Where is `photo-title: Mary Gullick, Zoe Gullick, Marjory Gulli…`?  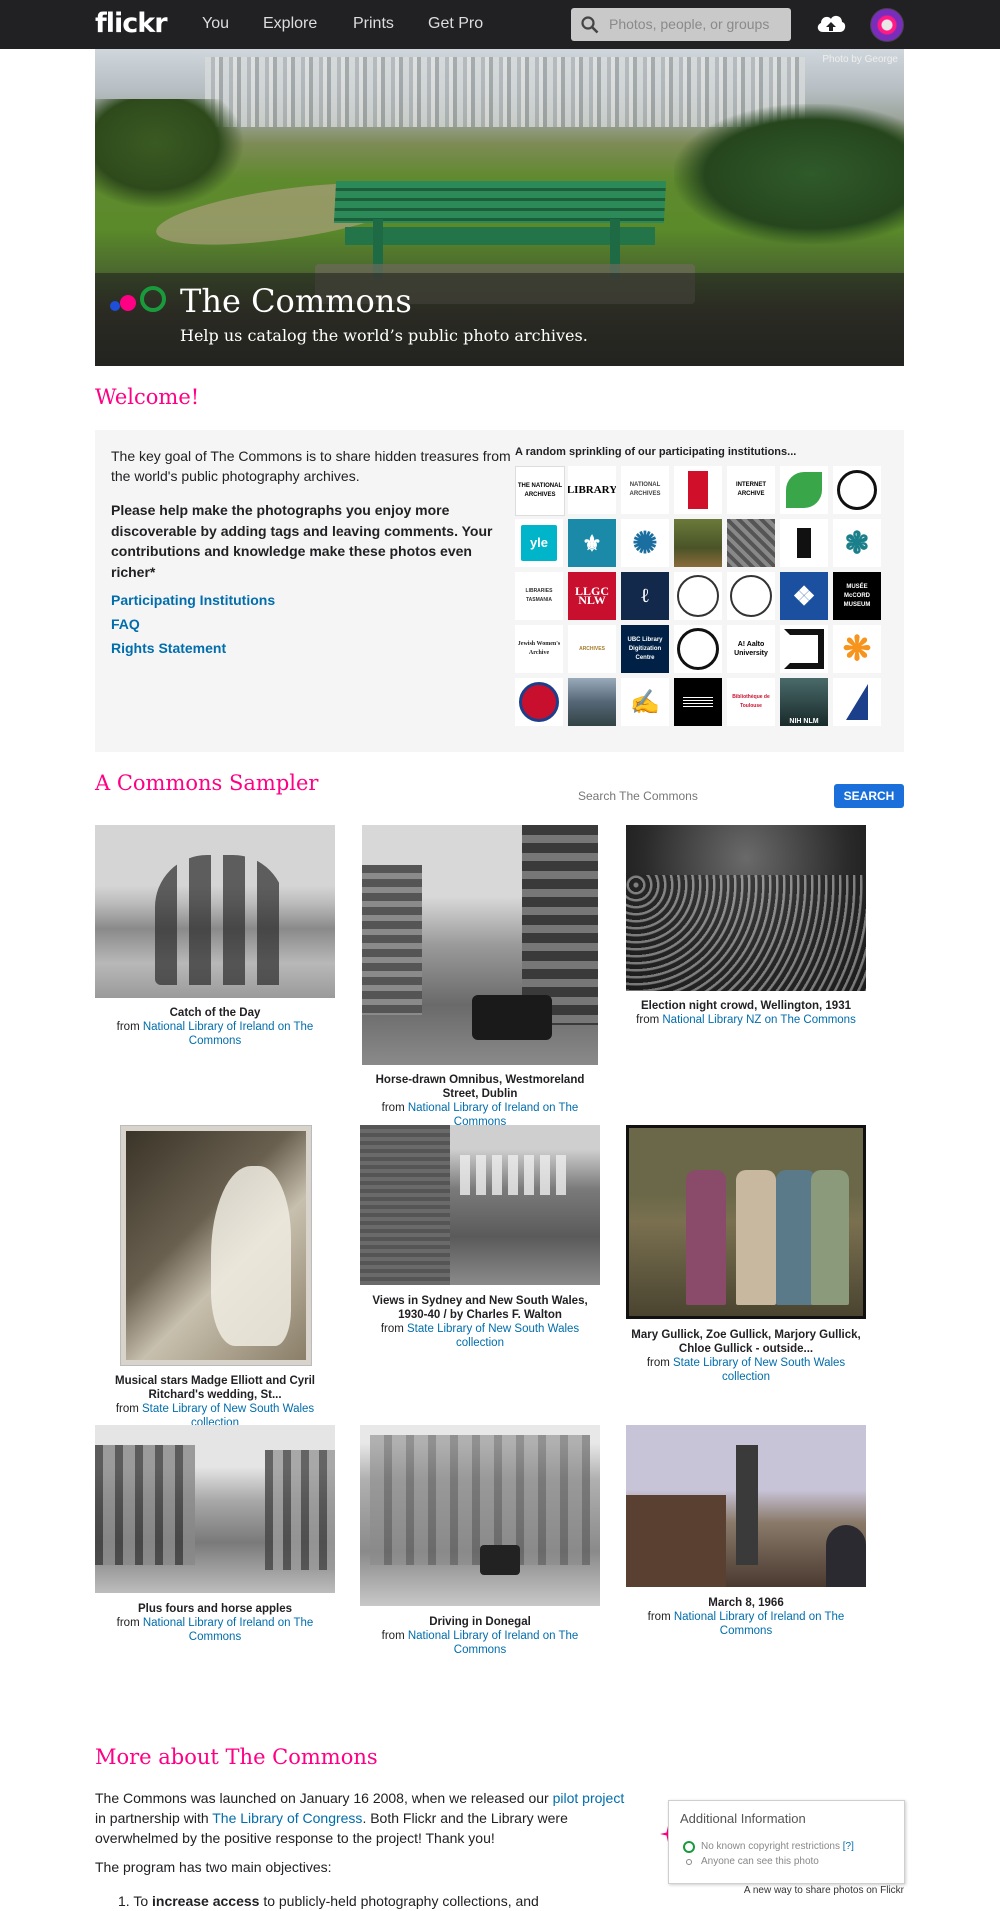 photo-title: Mary Gullick, Zoe Gullick, Marjory Gulli… is located at coordinates (746, 1342).